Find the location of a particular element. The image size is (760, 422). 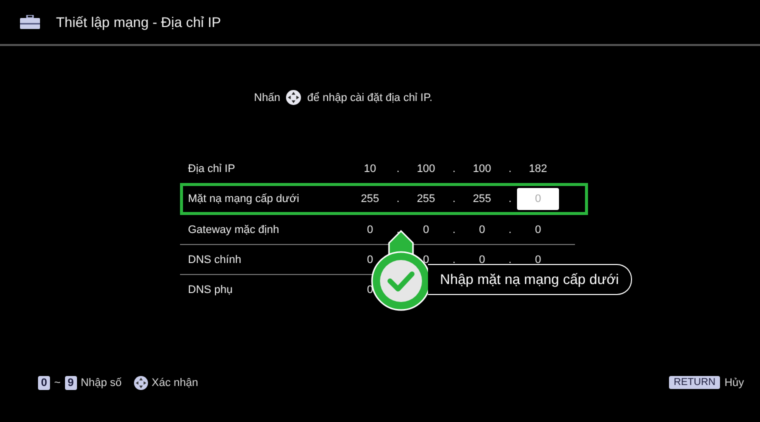

field-label: Địa chỉ IP is located at coordinates (268, 168).